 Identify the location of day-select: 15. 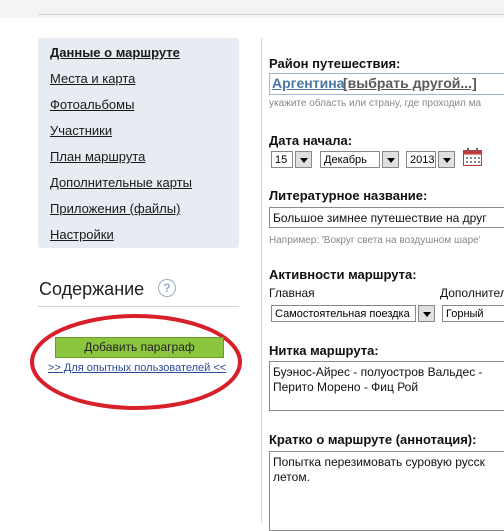
(282, 159).